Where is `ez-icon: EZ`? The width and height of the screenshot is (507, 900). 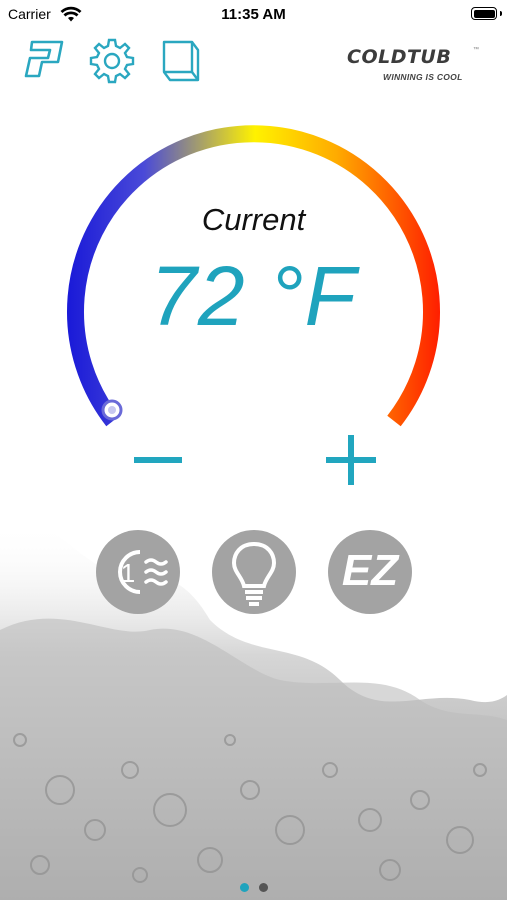 ez-icon: EZ is located at coordinates (370, 570).